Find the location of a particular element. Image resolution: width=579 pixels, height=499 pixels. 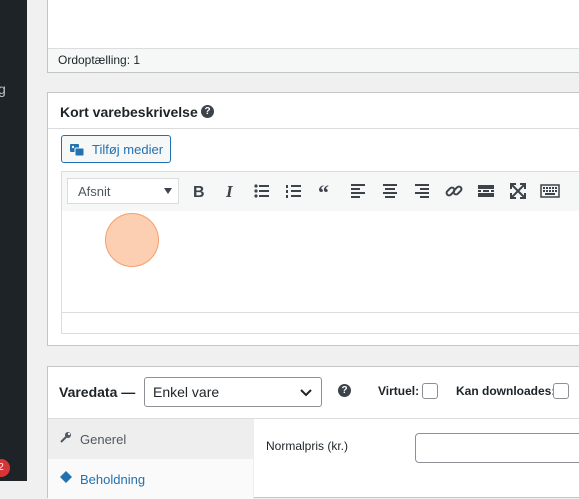

product-type-select: Enkel vare is located at coordinates (233, 392).